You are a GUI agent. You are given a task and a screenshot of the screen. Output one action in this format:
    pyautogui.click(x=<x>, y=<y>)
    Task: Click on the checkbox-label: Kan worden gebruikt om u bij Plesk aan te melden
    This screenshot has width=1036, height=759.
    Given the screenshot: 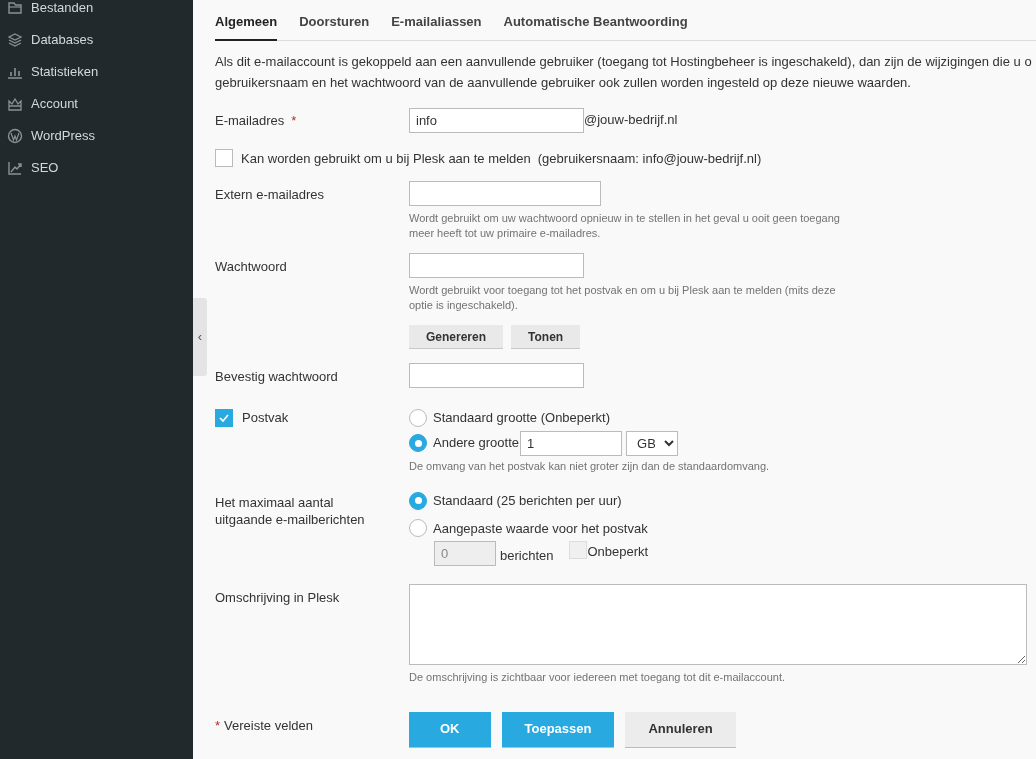 What is the action you would take?
    pyautogui.click(x=386, y=158)
    